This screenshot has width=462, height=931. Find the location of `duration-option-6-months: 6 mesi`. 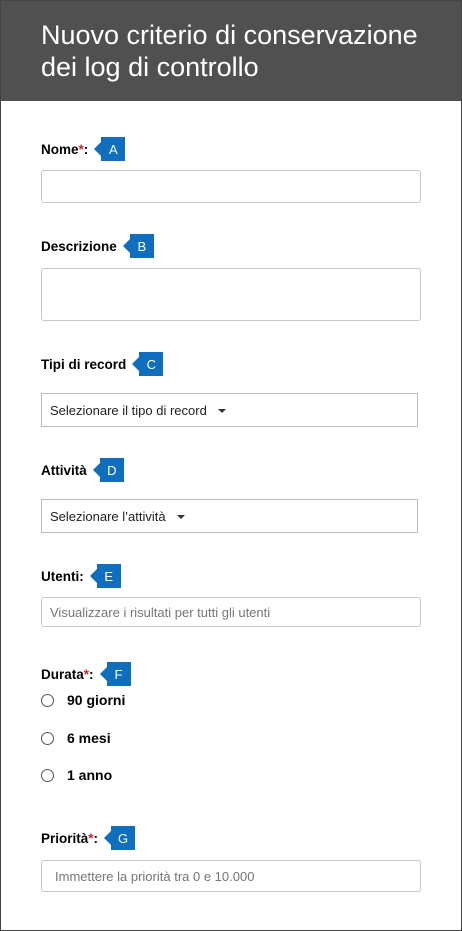

duration-option-6-months: 6 mesi is located at coordinates (76, 738).